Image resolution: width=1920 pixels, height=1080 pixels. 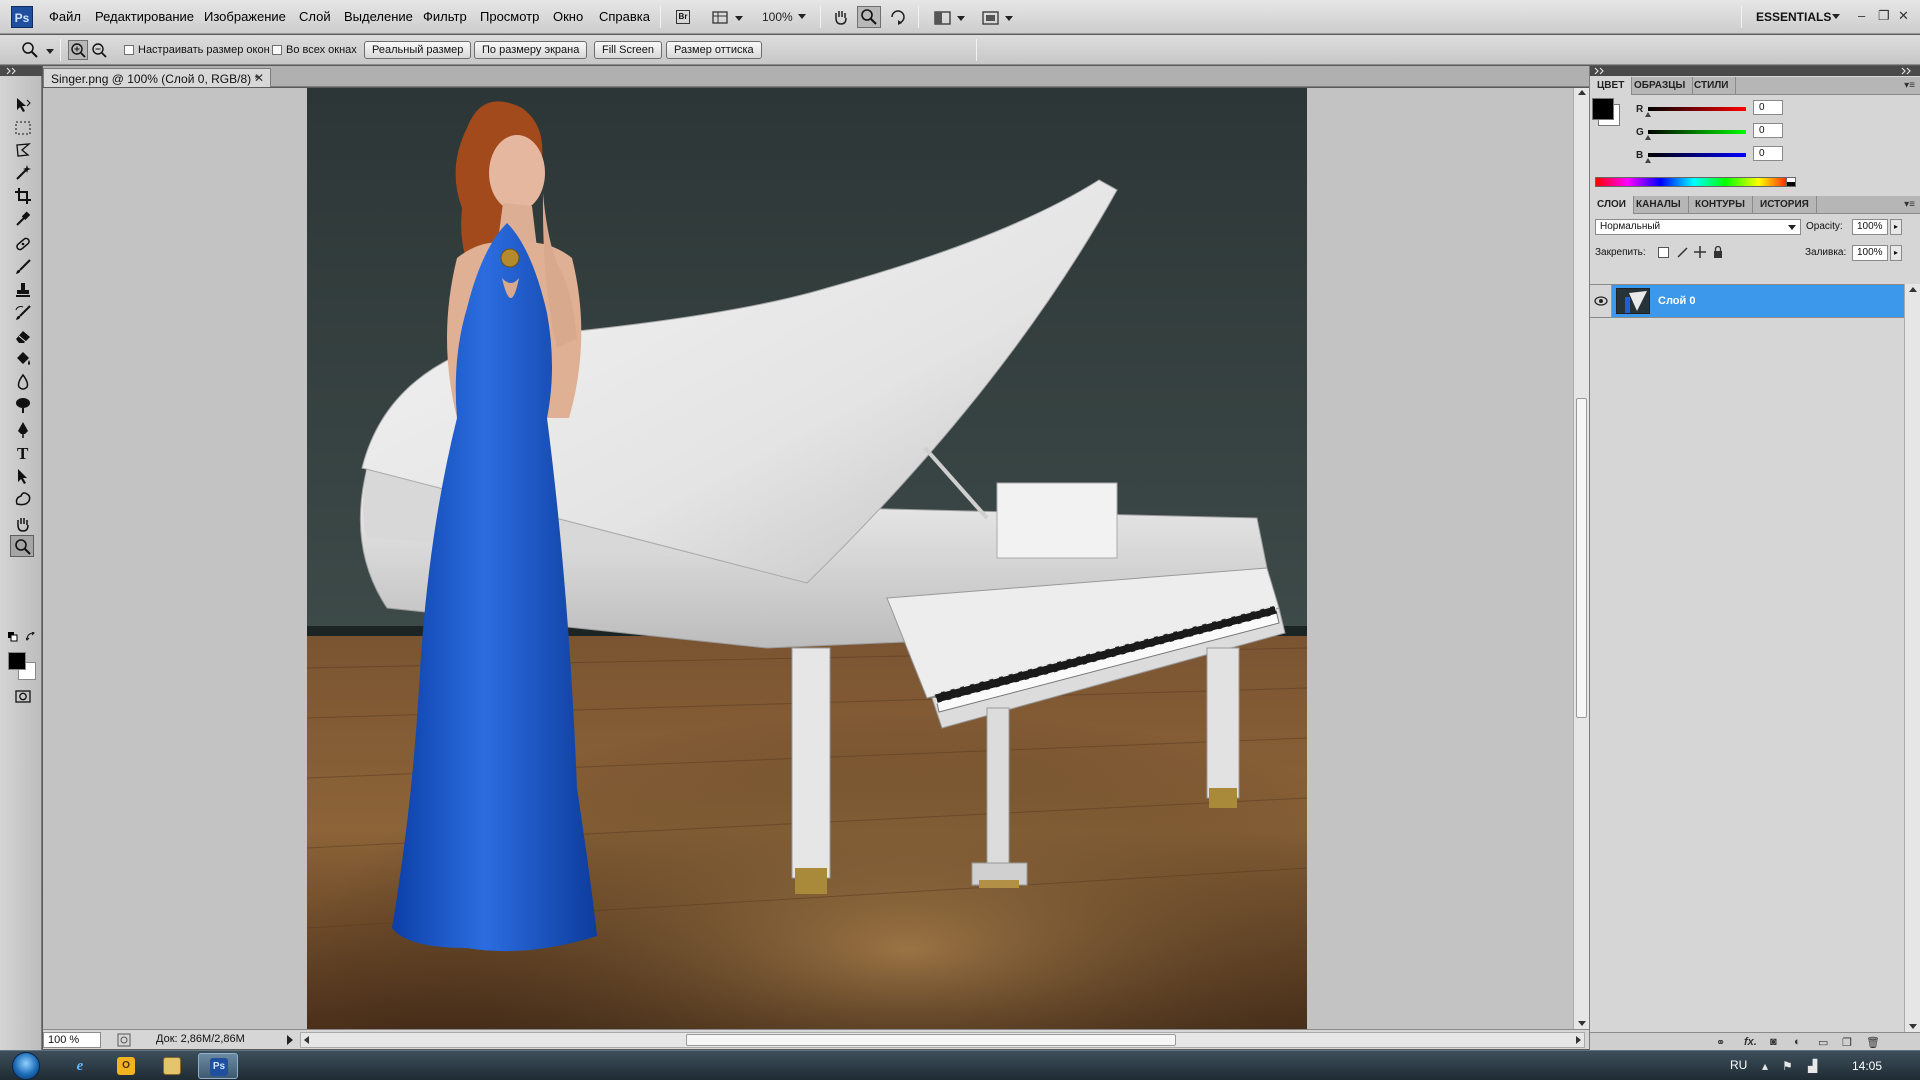 What do you see at coordinates (144, 16) in the screenshot?
I see `menu-edit: Редактирование` at bounding box center [144, 16].